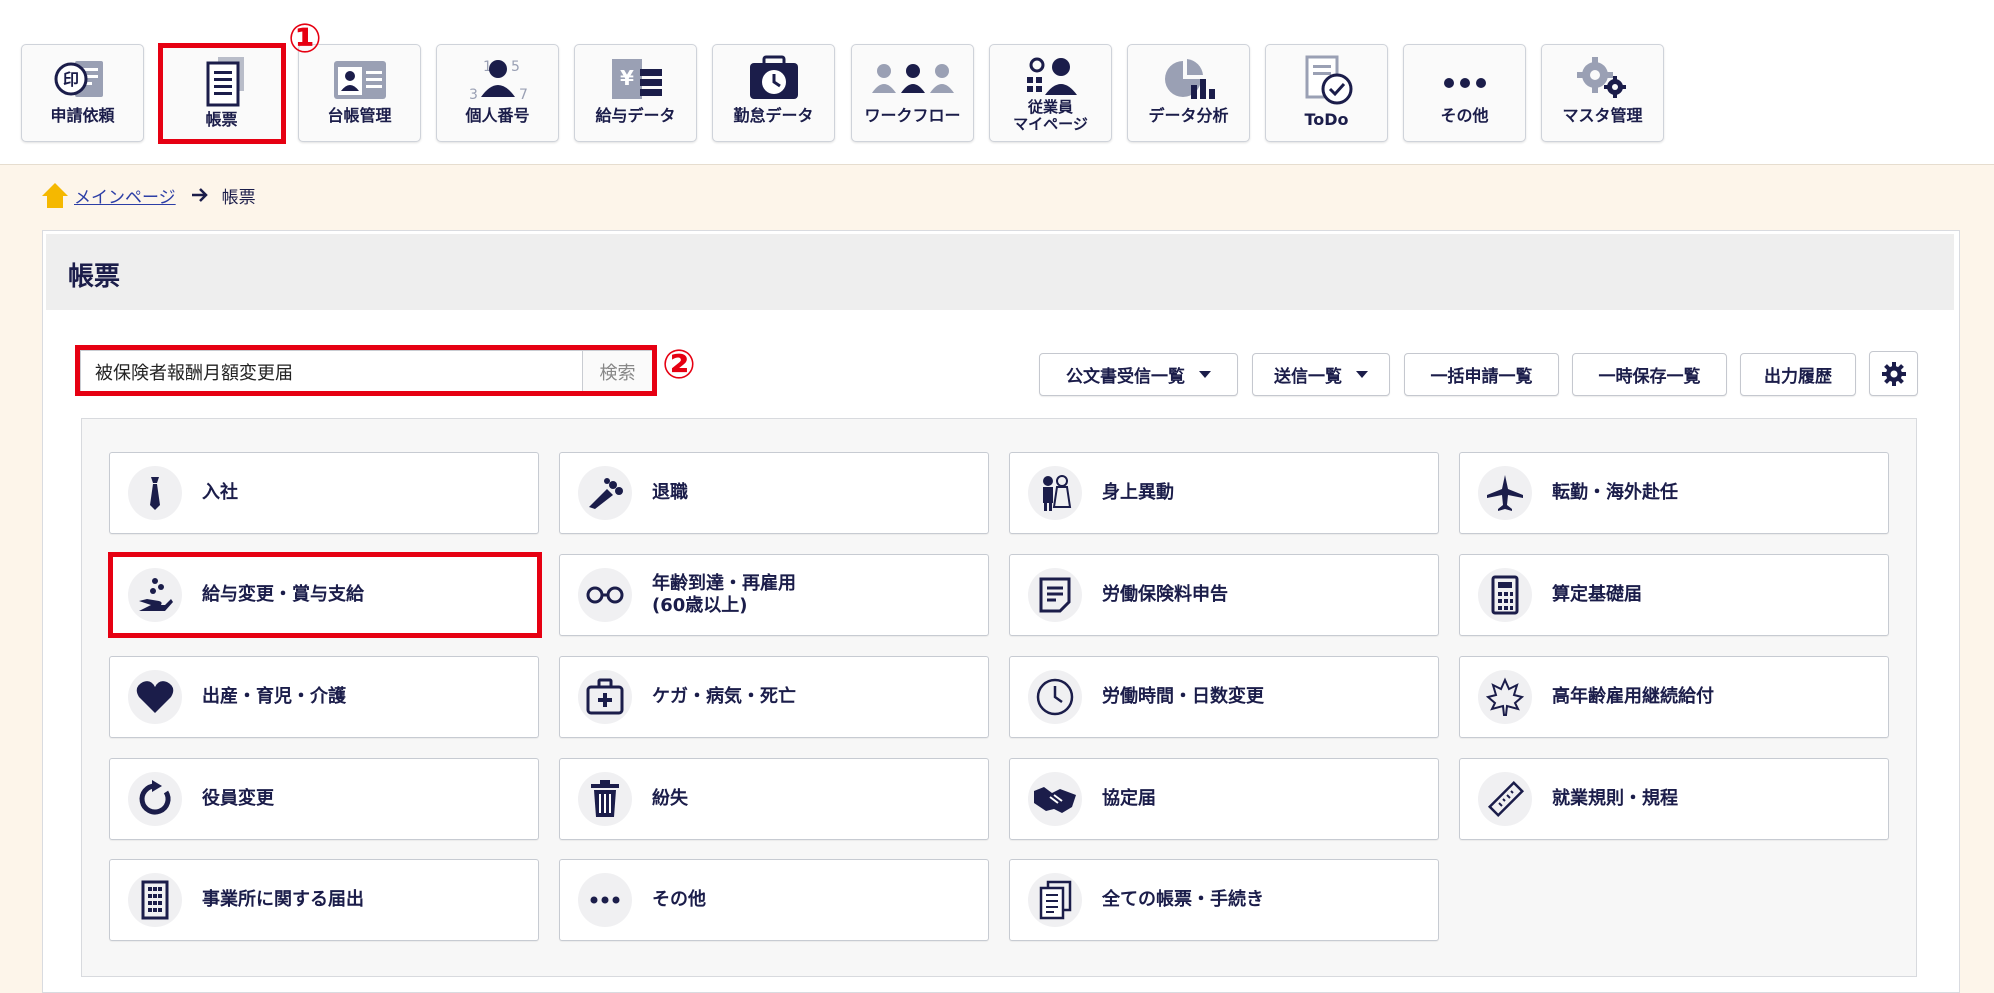 The width and height of the screenshot is (1994, 993). I want to click on stamp-icon: 印, so click(78, 79).